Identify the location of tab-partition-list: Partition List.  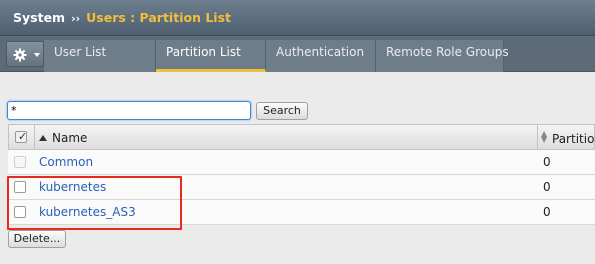
(211, 56).